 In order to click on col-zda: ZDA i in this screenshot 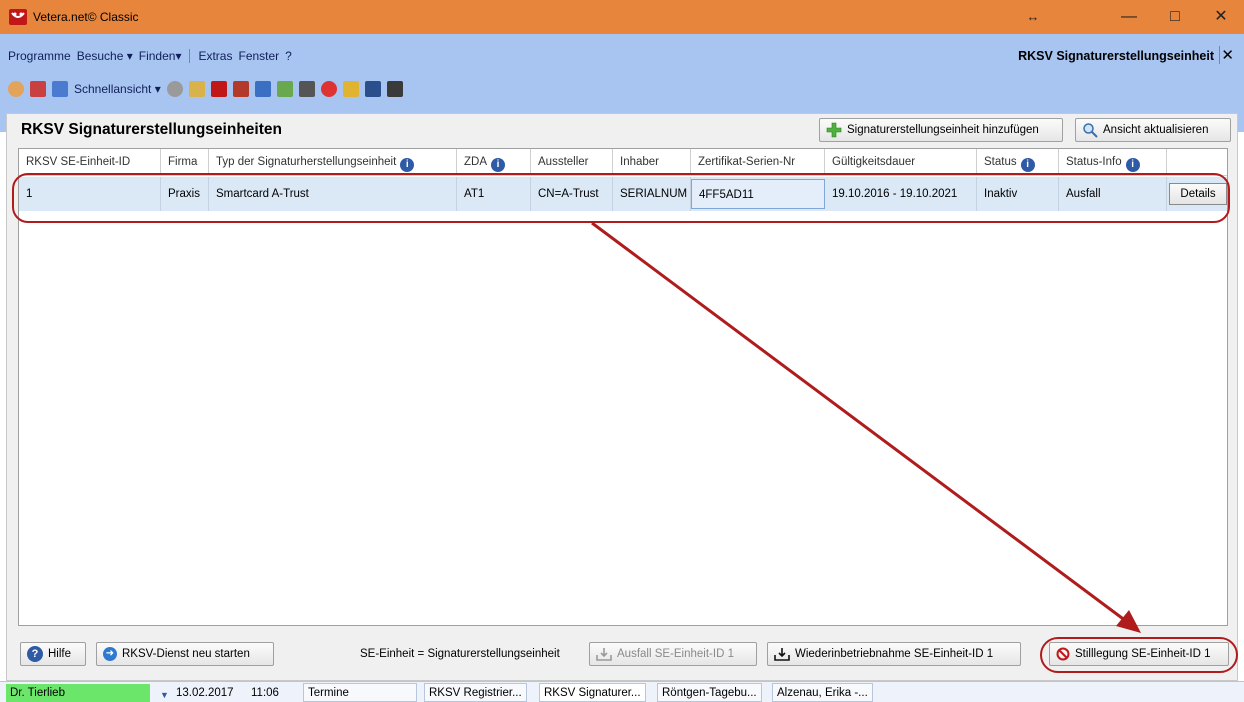, I will do `click(494, 162)`.